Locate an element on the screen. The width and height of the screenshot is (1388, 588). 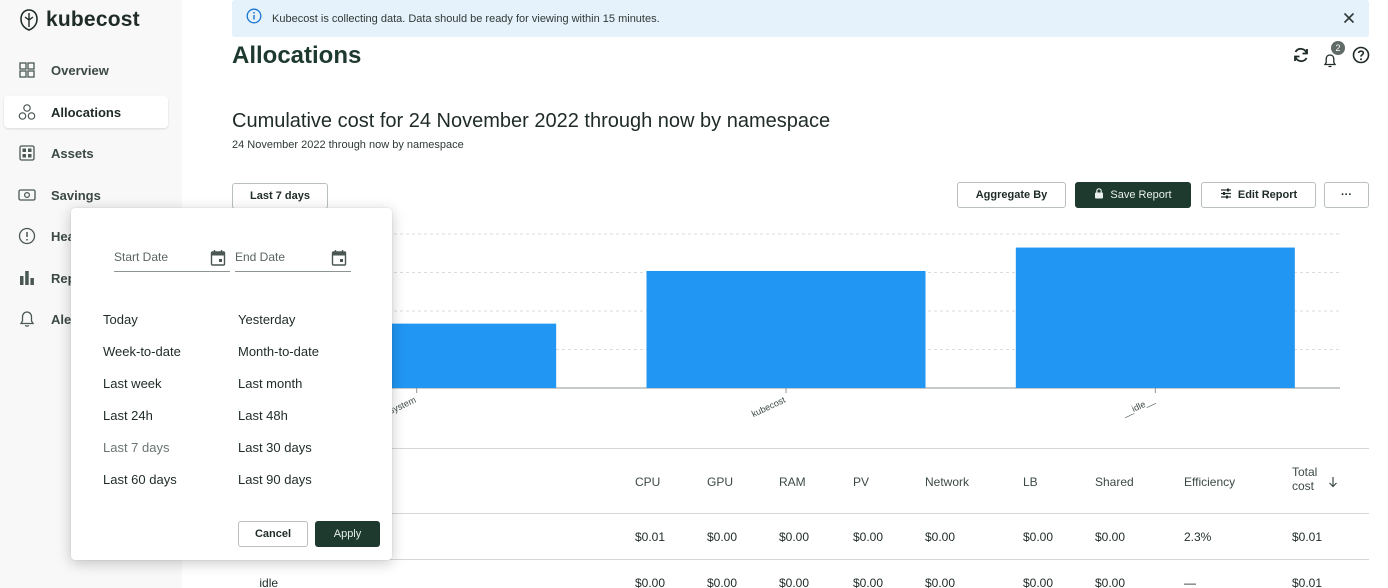
aggregate-by-label: Aggregate By is located at coordinates (1011, 195).